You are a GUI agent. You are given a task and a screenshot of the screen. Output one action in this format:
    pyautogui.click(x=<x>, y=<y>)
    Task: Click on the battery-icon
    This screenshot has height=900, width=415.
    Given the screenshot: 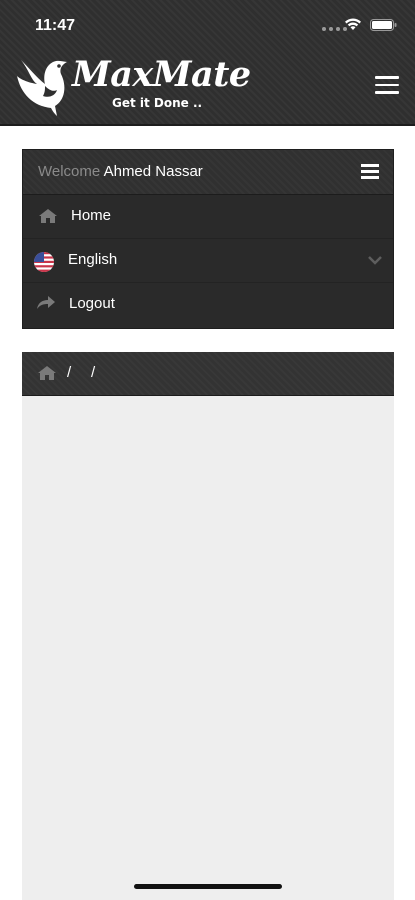 What is the action you would take?
    pyautogui.click(x=383, y=25)
    